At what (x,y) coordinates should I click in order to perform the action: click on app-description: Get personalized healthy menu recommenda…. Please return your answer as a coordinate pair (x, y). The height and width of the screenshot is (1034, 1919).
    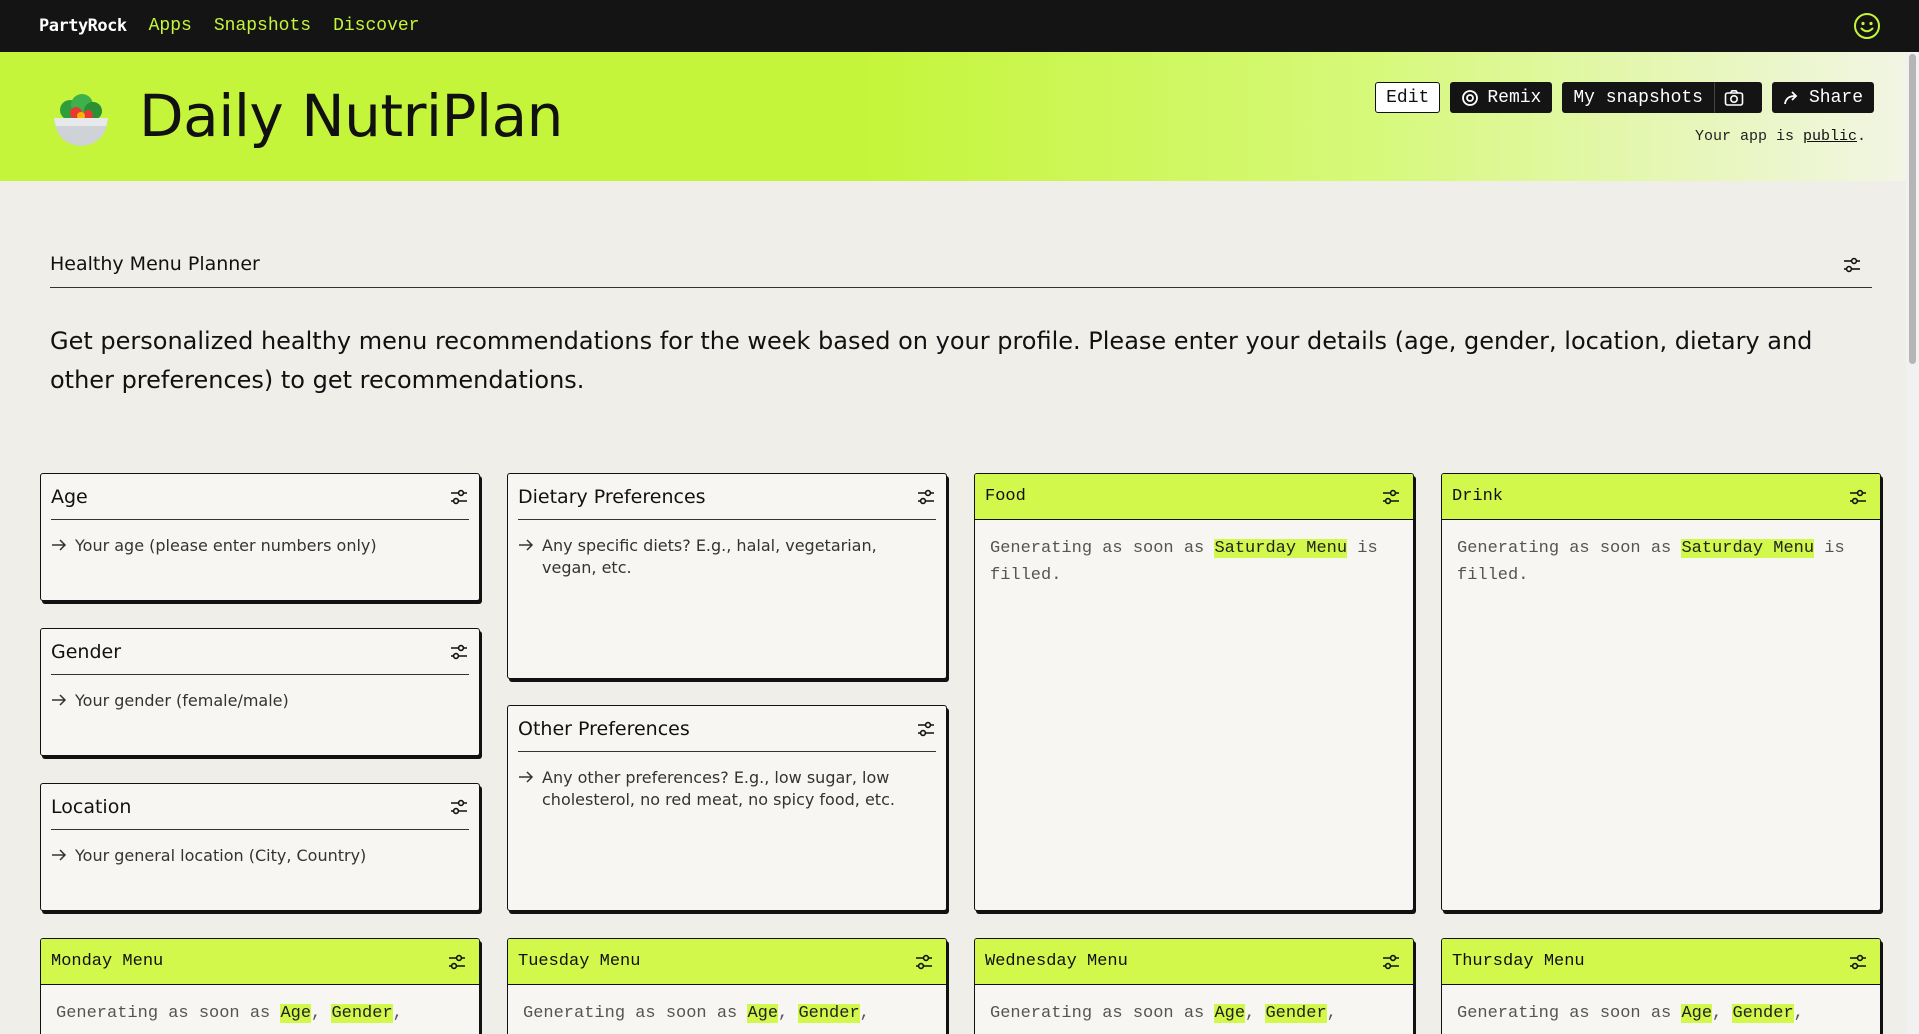
    Looking at the image, I should click on (931, 360).